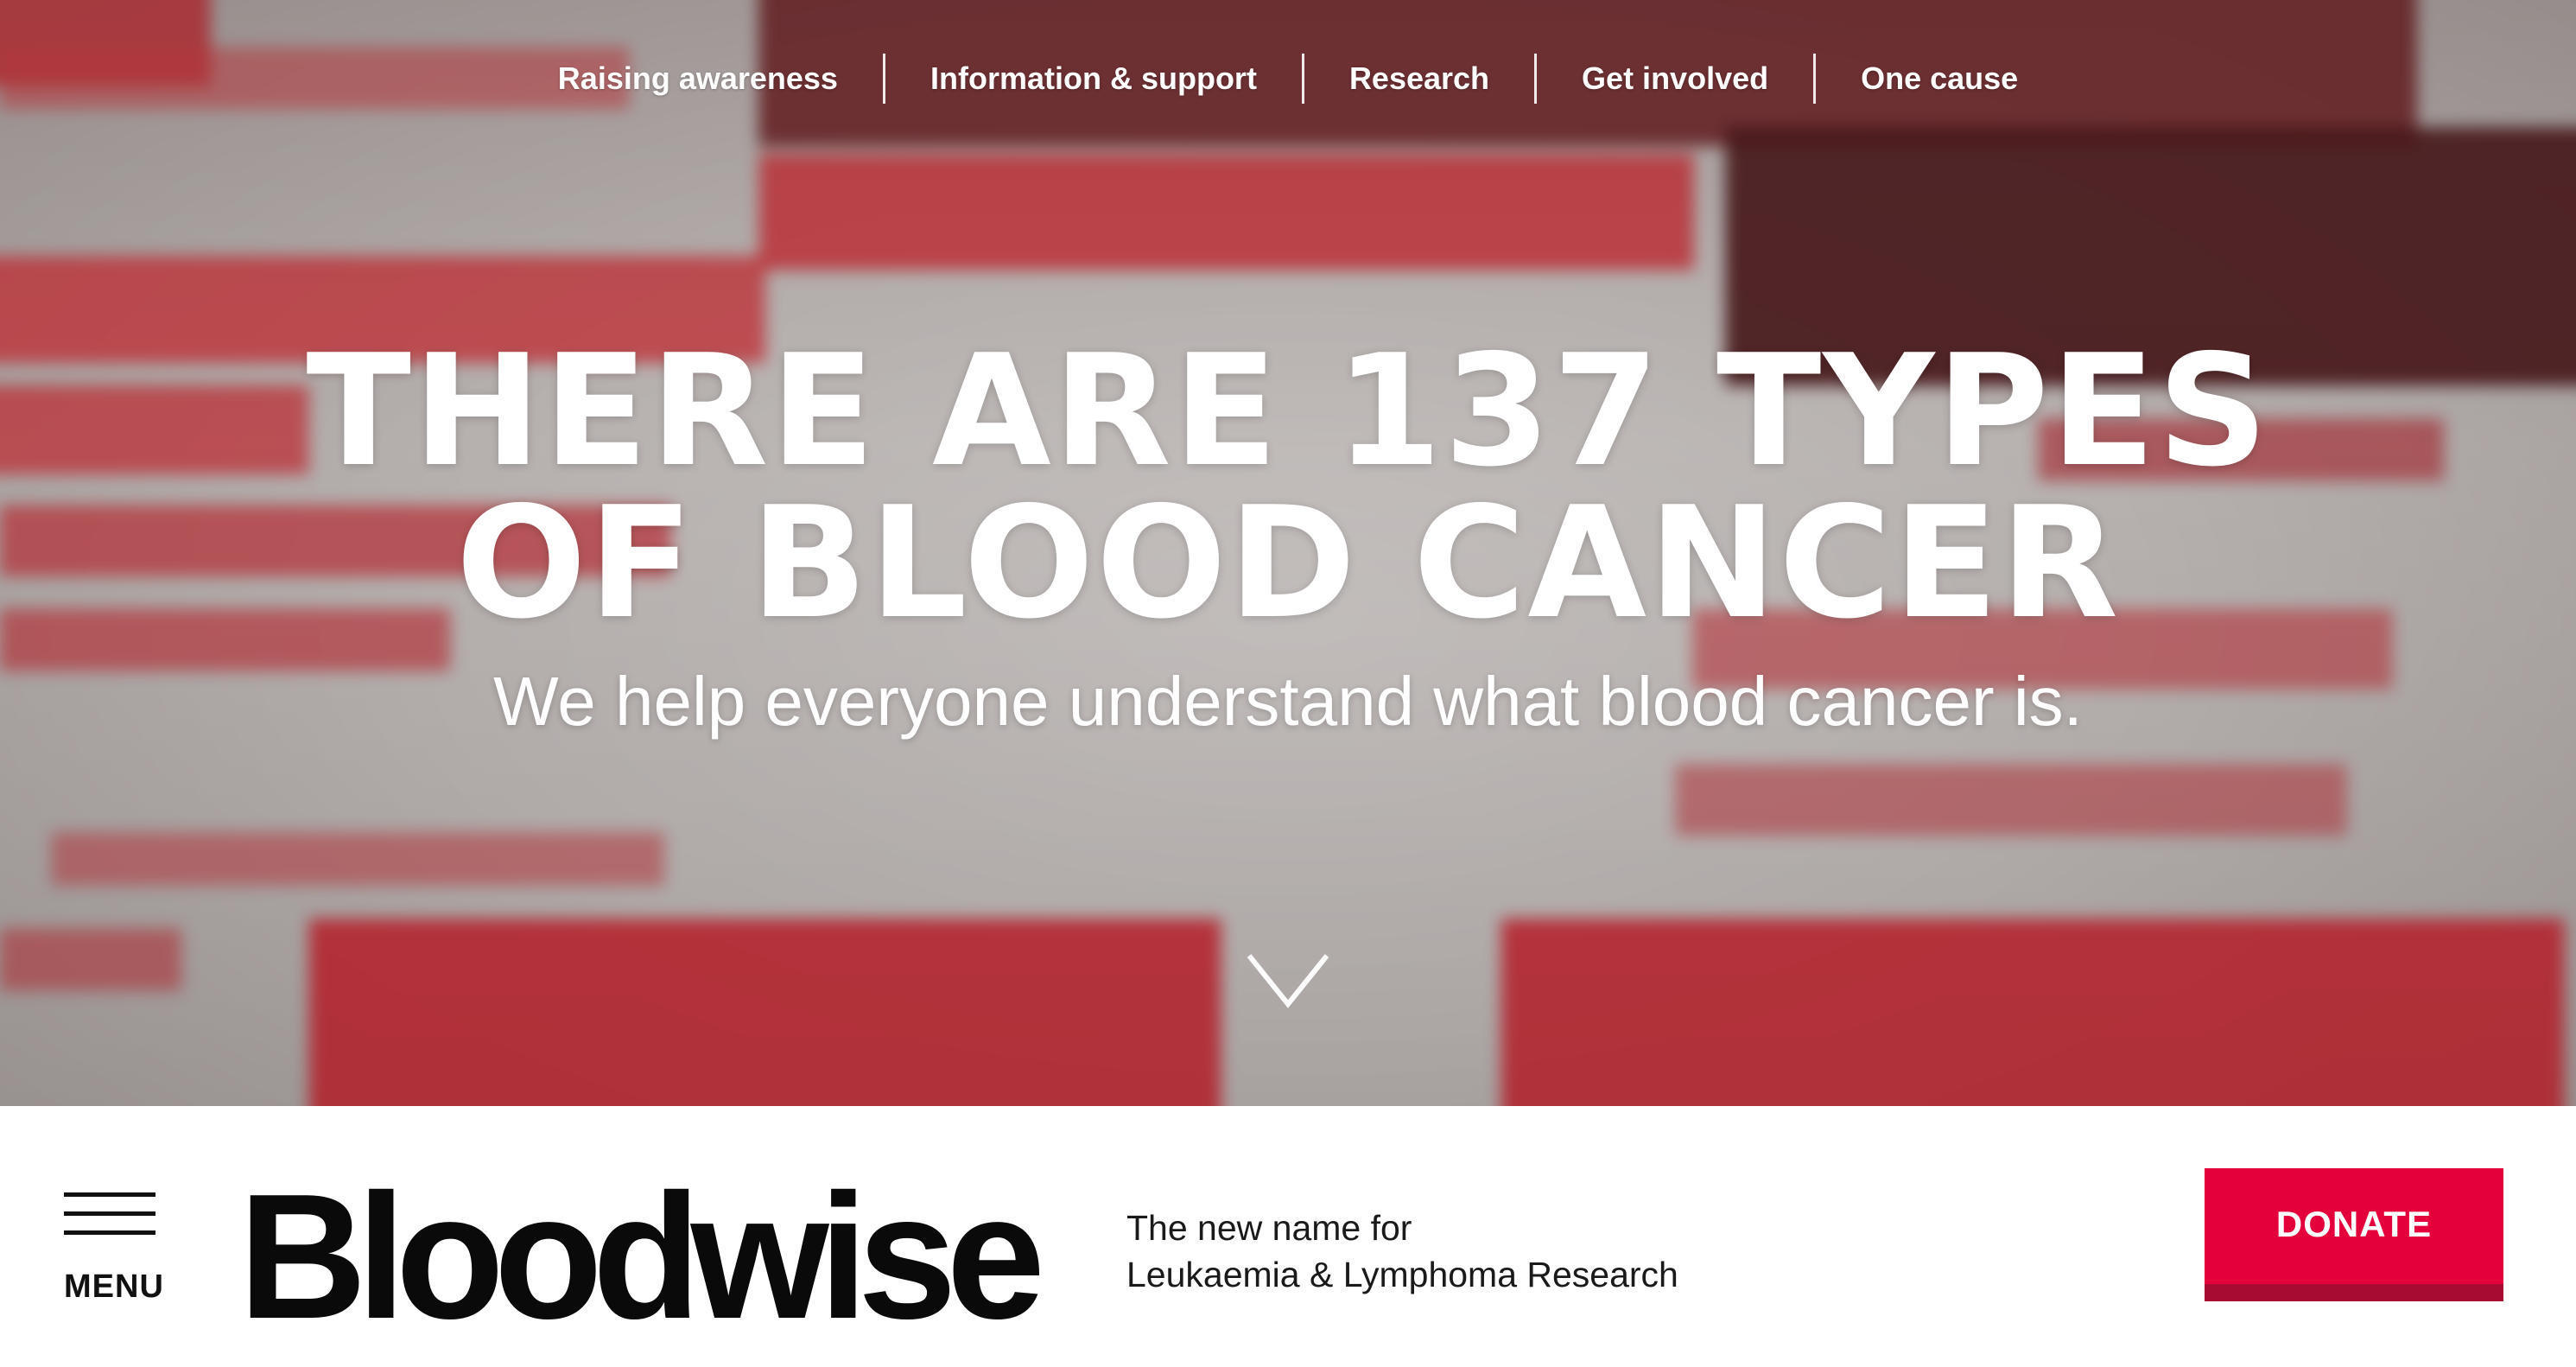 This screenshot has width=2576, height=1367. I want to click on donate-label: DONATE, so click(2354, 1224).